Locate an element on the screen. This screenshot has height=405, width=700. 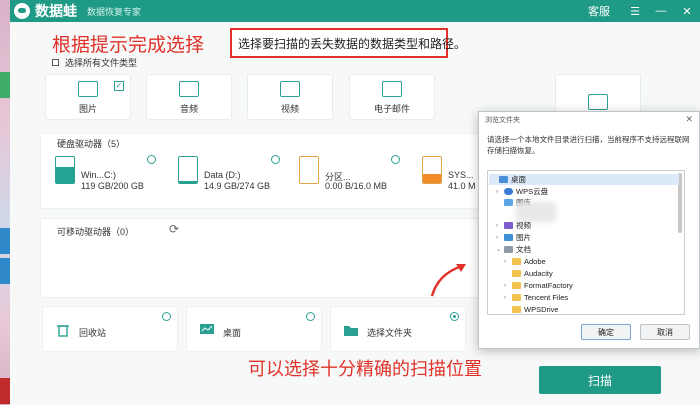
removable-drives-title: 可移动驱动器（0） is located at coordinates (96, 232).